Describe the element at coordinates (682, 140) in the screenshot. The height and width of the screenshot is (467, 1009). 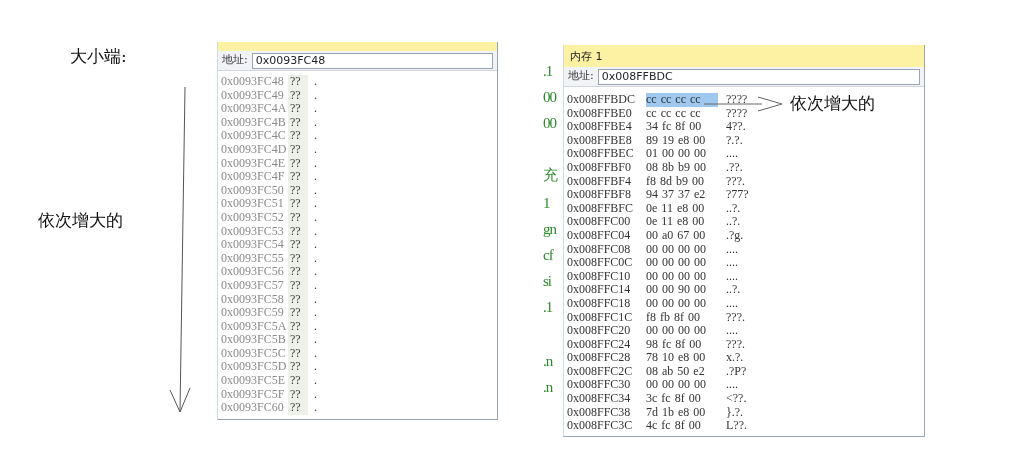
I see `byte-values: 89 19 e8 00` at that location.